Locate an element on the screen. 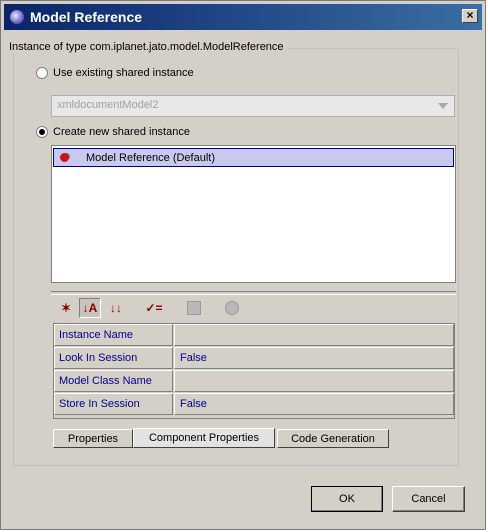 The image size is (488, 532). property-row: Model Class Name is located at coordinates (254, 381).